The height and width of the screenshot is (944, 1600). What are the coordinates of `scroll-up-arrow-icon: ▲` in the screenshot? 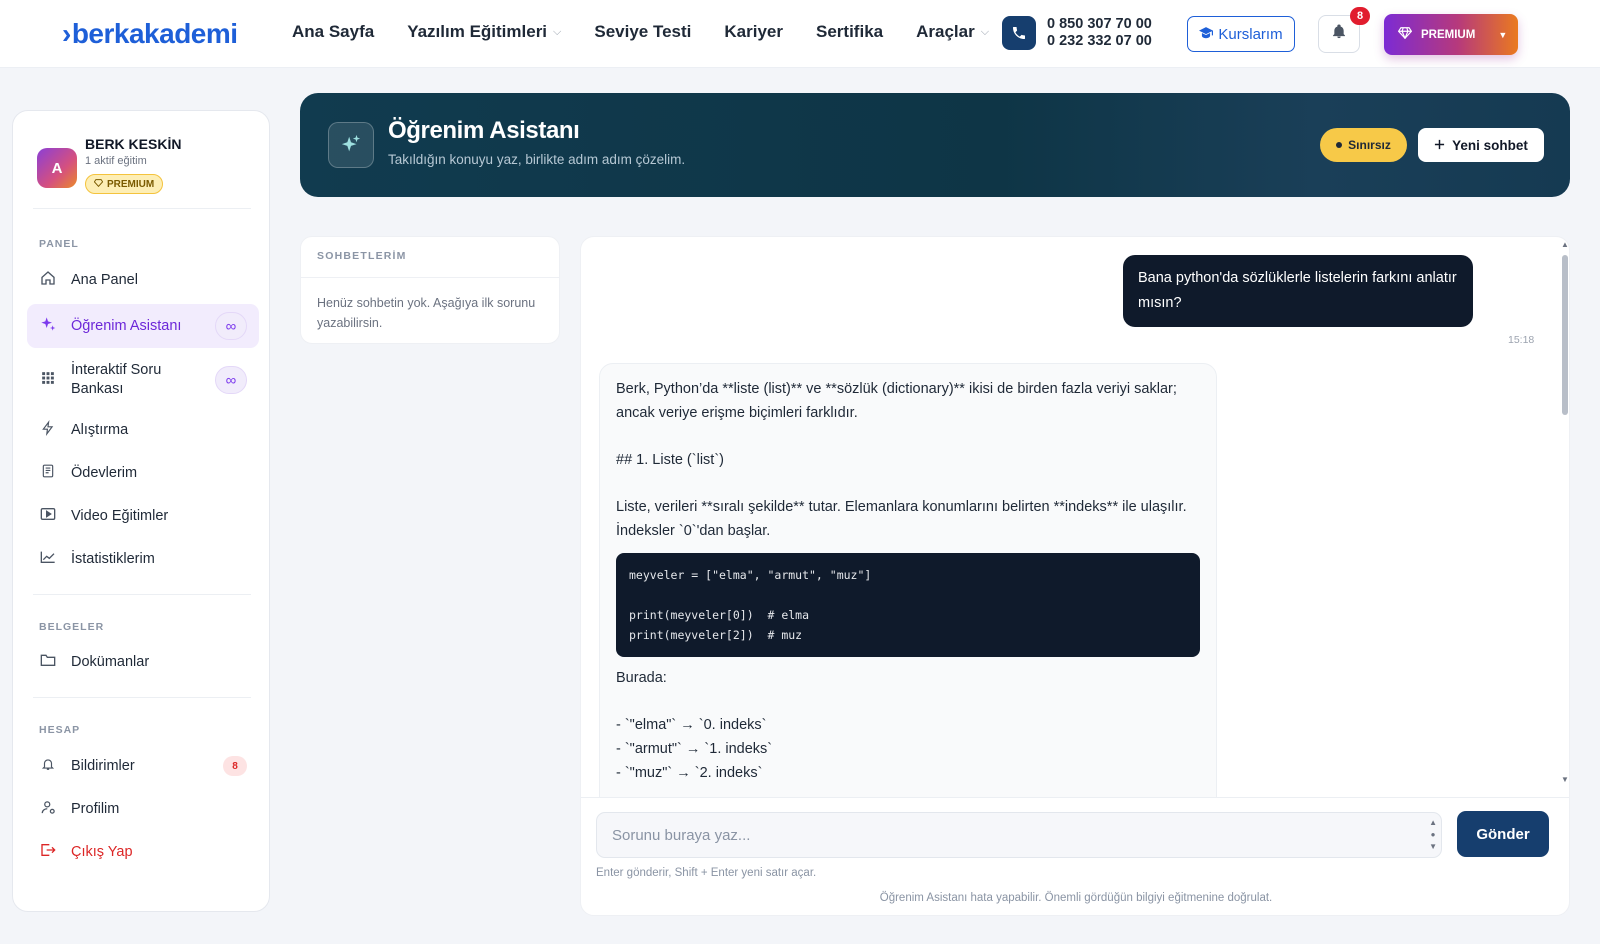 It's located at (1565, 244).